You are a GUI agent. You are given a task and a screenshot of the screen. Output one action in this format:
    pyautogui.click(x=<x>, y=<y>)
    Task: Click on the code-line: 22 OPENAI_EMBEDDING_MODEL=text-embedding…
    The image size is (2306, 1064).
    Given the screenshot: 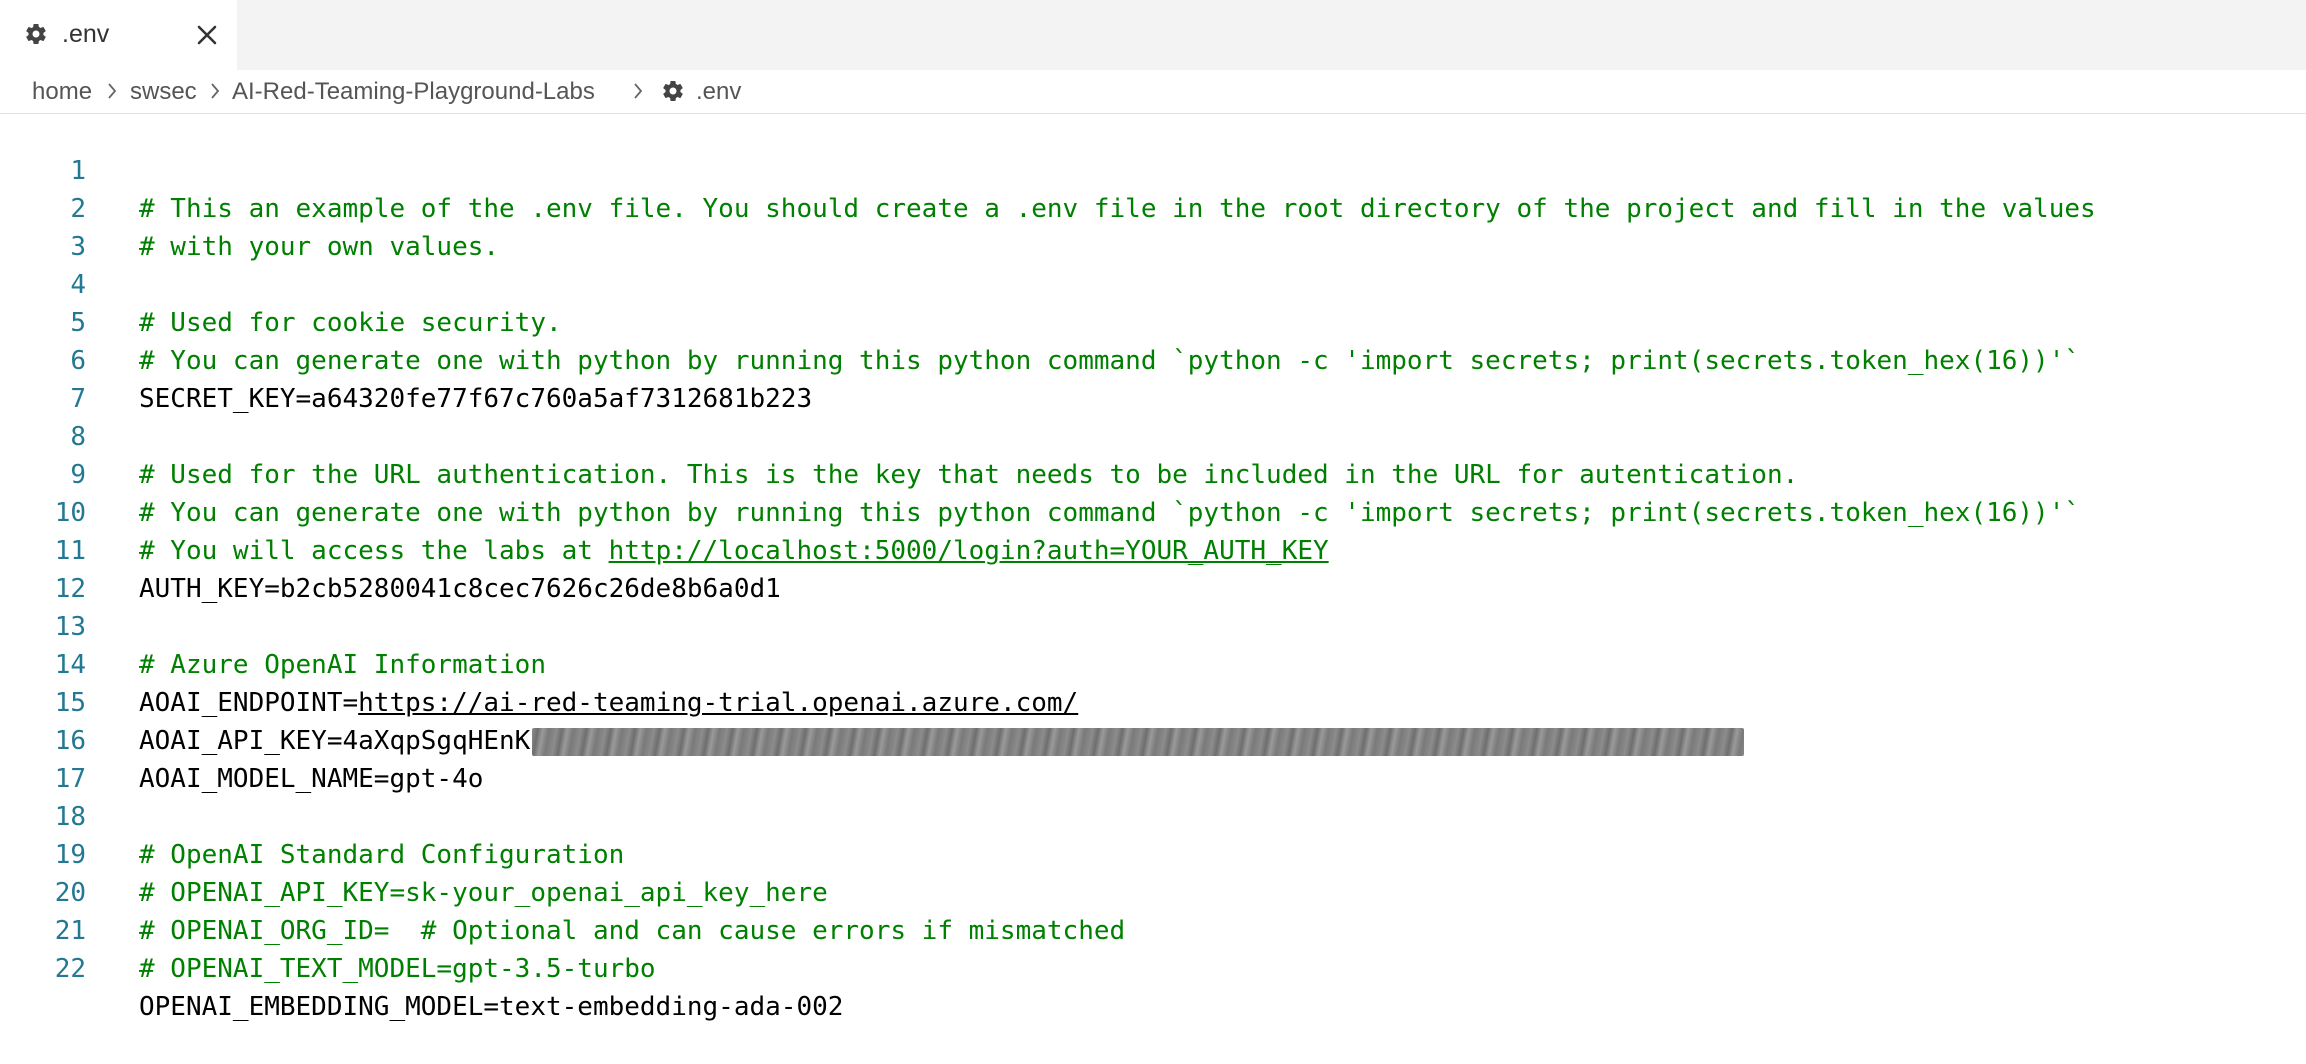 What is the action you would take?
    pyautogui.click(x=1153, y=967)
    